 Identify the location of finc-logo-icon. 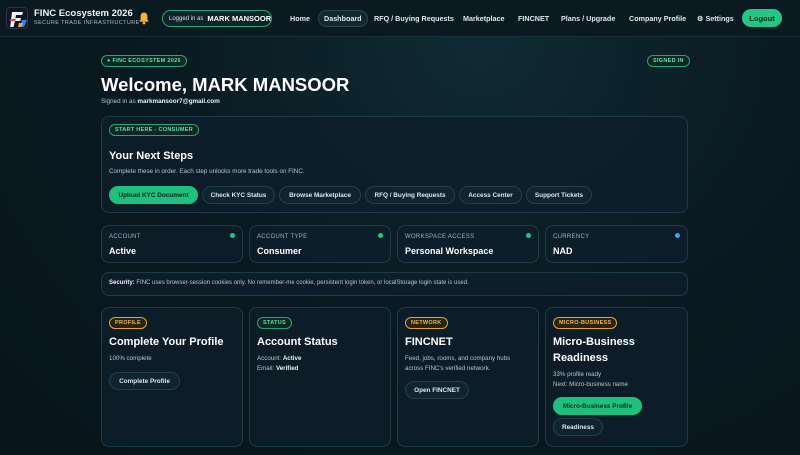
(17, 18).